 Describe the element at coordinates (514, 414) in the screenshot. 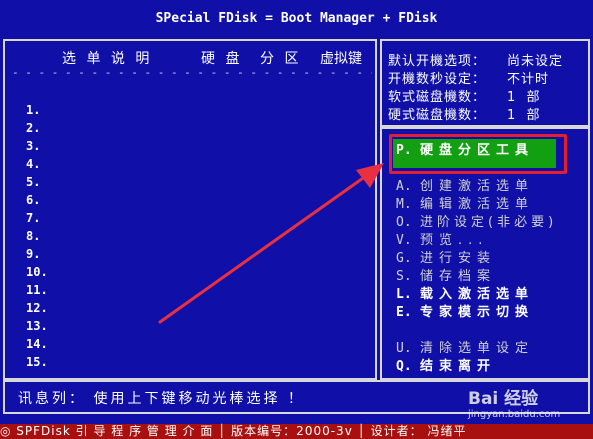

I see `watermark-url: jingyan.baidu.com` at that location.